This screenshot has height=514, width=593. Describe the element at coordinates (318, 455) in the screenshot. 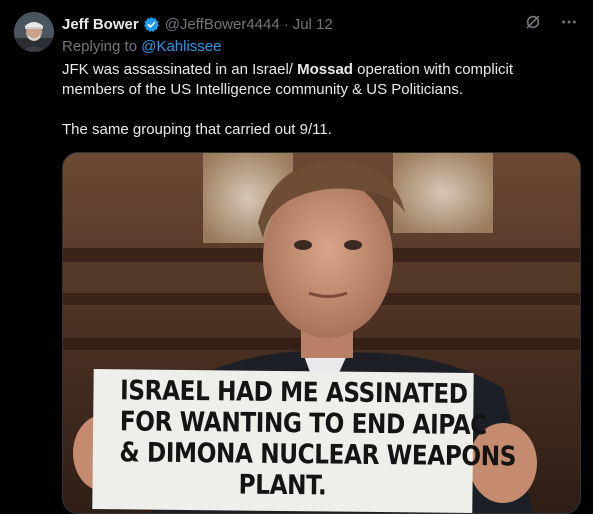

I see `sign-line-3: & DIMONA NUCLEAR WEAPONS` at that location.